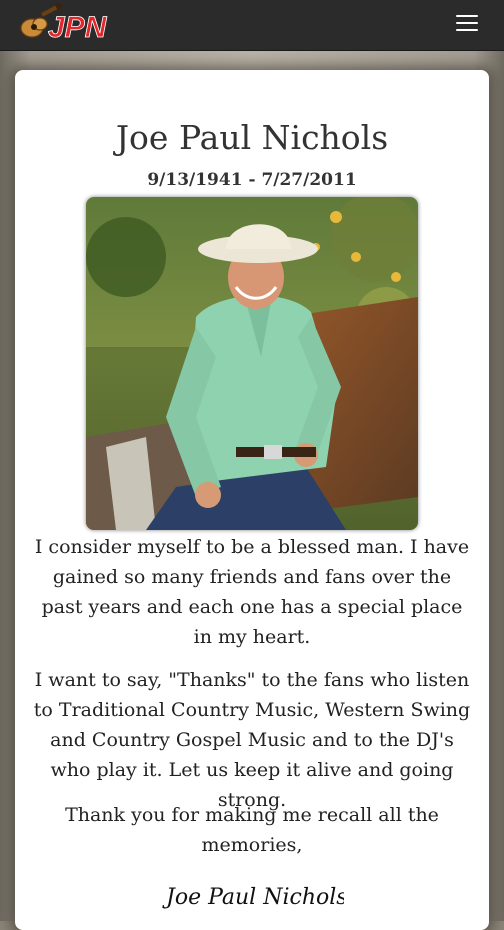 Image resolution: width=504 pixels, height=930 pixels. Describe the element at coordinates (252, 25) in the screenshot. I see `top-navbar: JPN` at that location.